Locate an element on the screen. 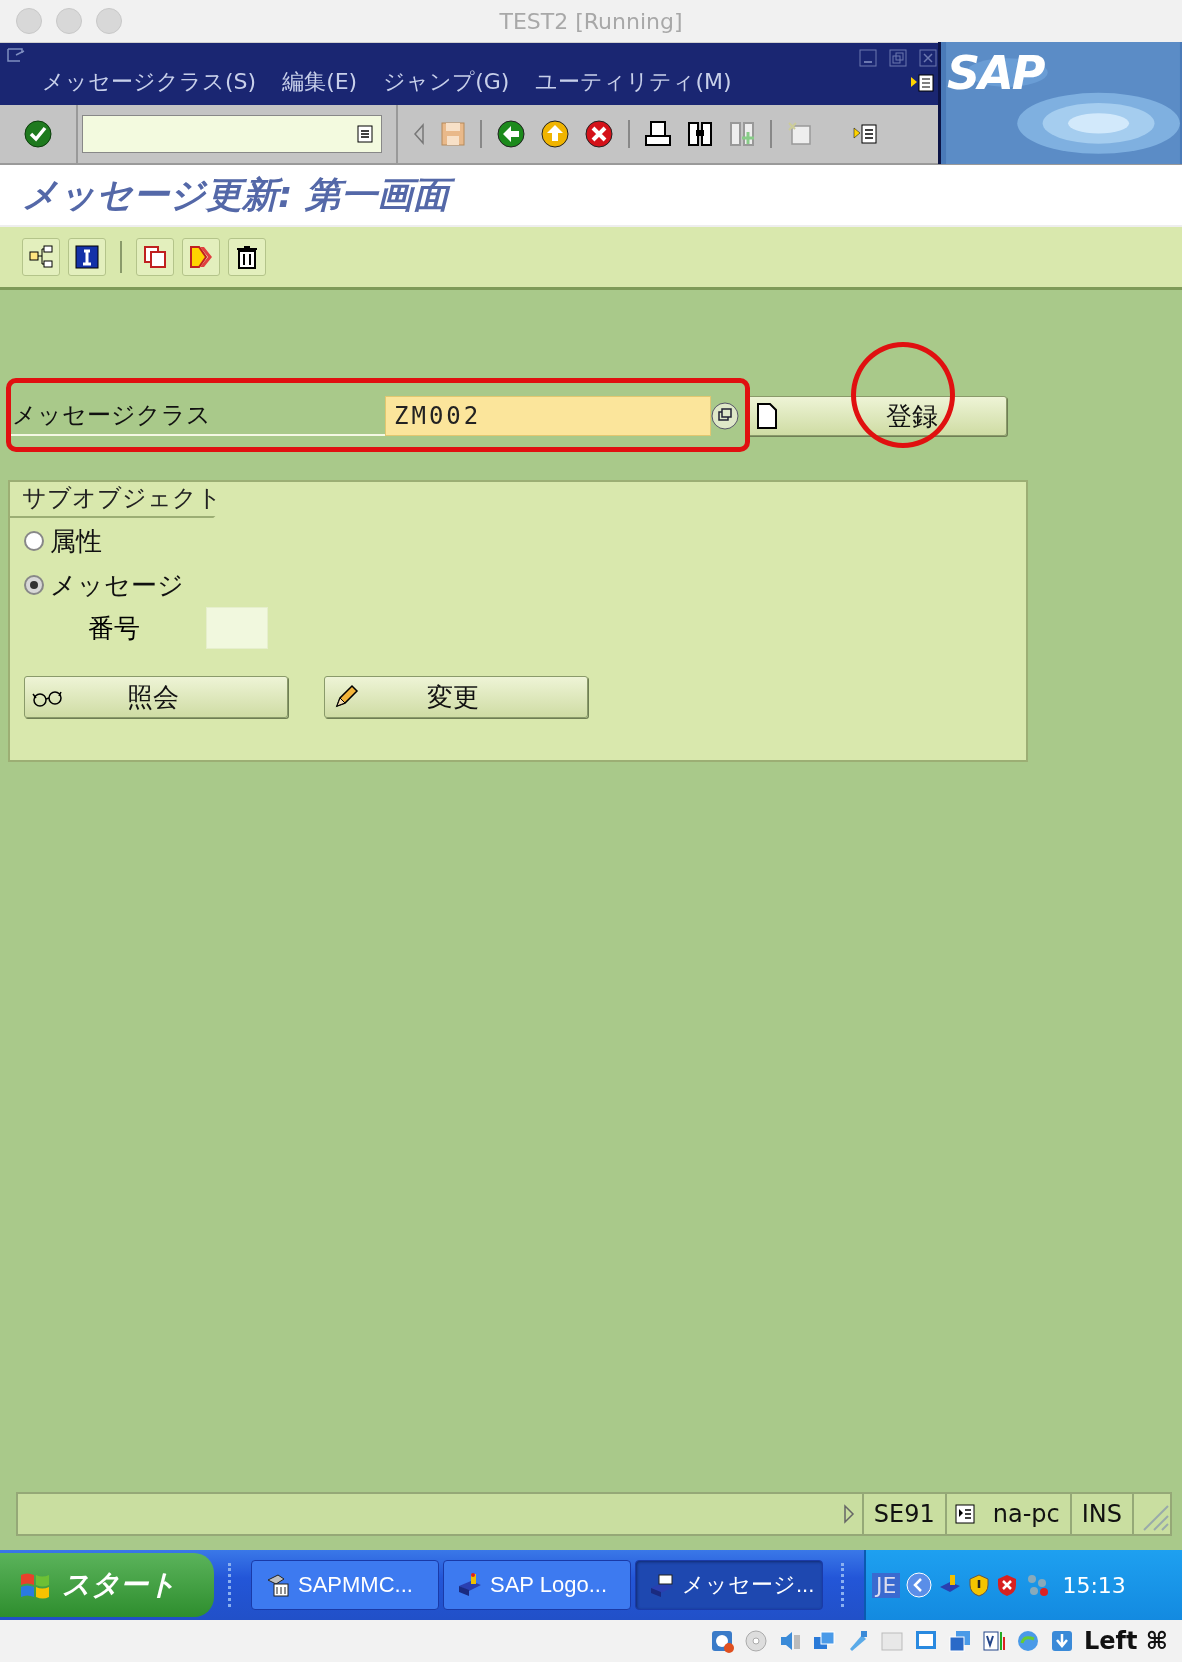 The image size is (1182, 1662). screen-title: メッセージ更新: 第一画面 is located at coordinates (591, 195).